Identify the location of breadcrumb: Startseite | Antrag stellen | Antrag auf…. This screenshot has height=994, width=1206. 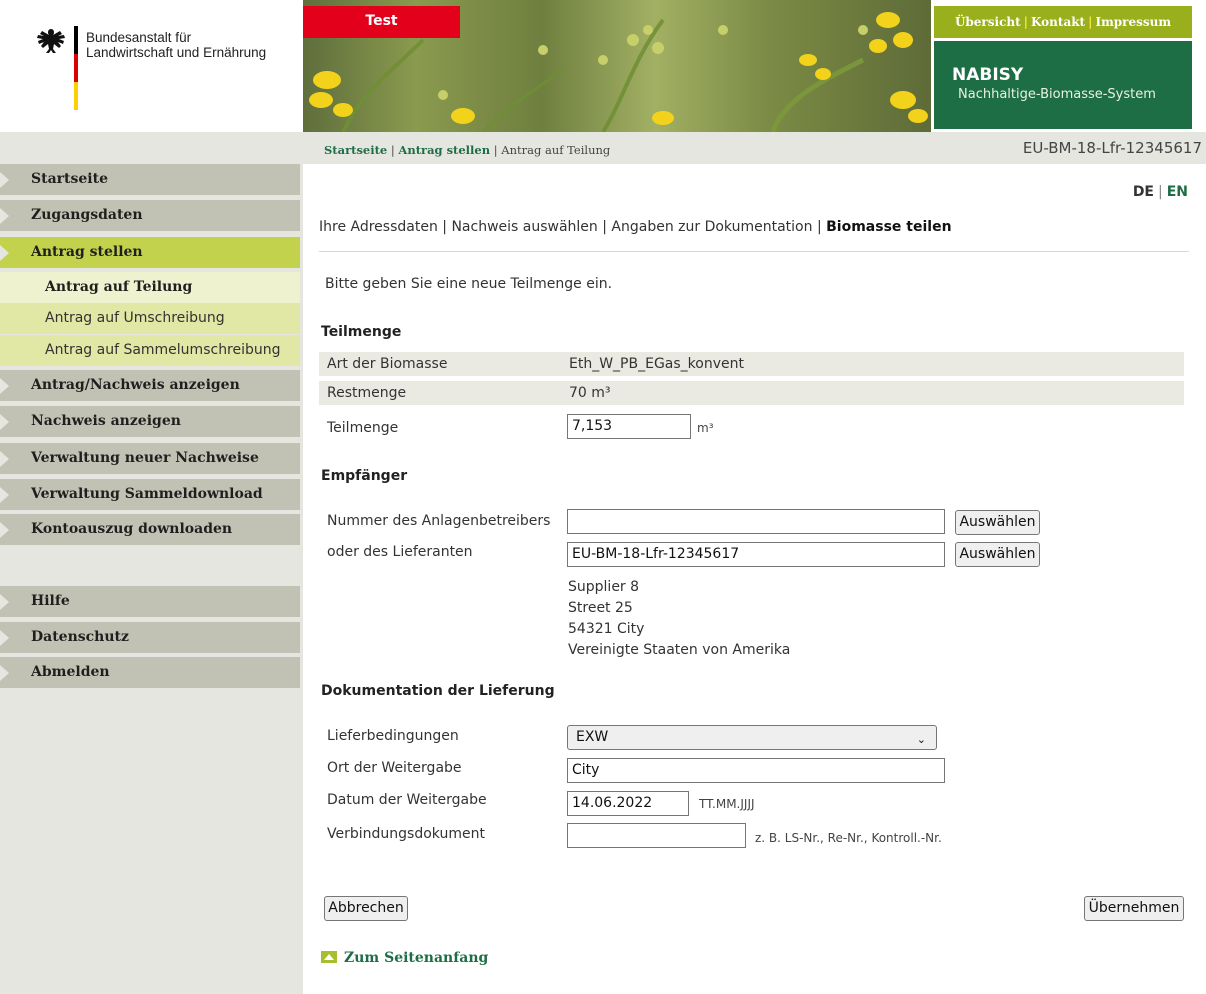
(467, 150).